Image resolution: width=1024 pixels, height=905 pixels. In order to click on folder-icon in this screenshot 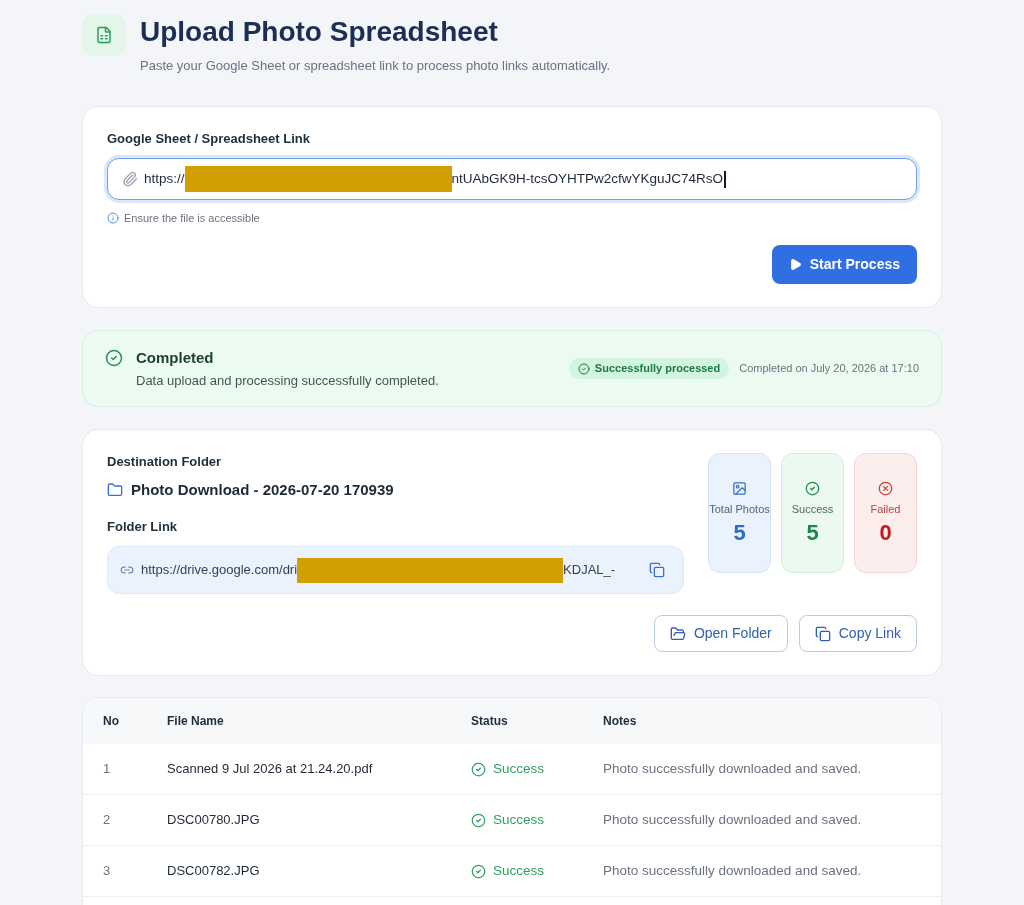, I will do `click(115, 490)`.